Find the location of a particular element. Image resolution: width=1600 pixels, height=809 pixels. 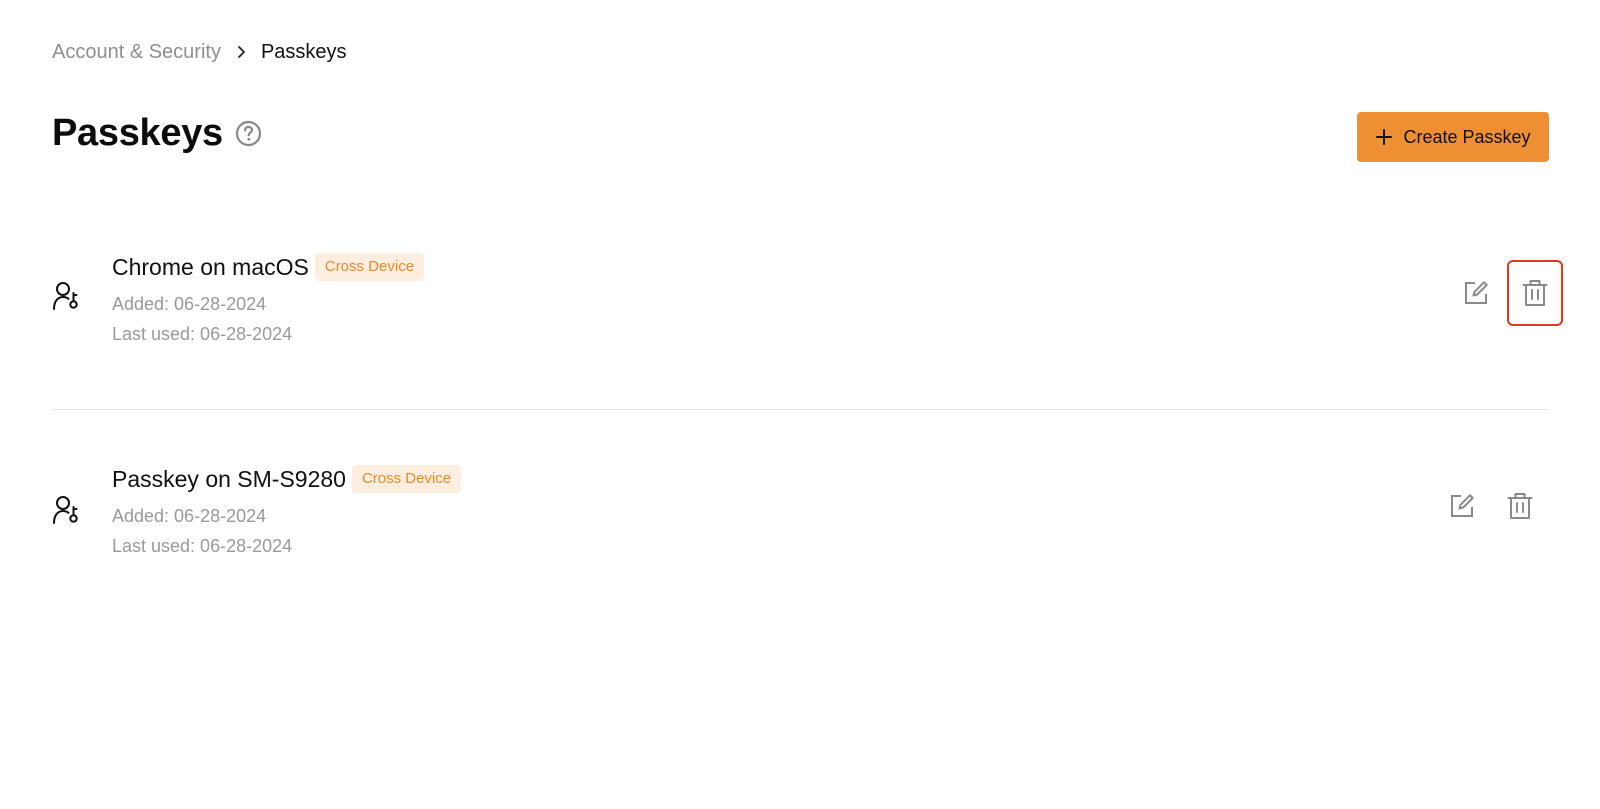

chevron-right-icon is located at coordinates (241, 52).